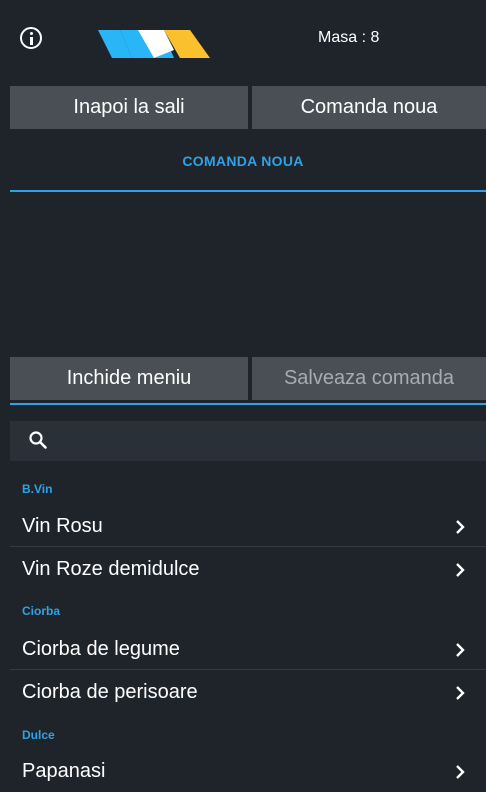 The width and height of the screenshot is (486, 792). What do you see at coordinates (349, 37) in the screenshot?
I see `table-number-label: Masa : 8` at bounding box center [349, 37].